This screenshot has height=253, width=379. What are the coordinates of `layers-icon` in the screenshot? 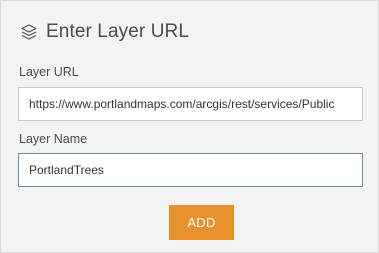 It's located at (29, 32).